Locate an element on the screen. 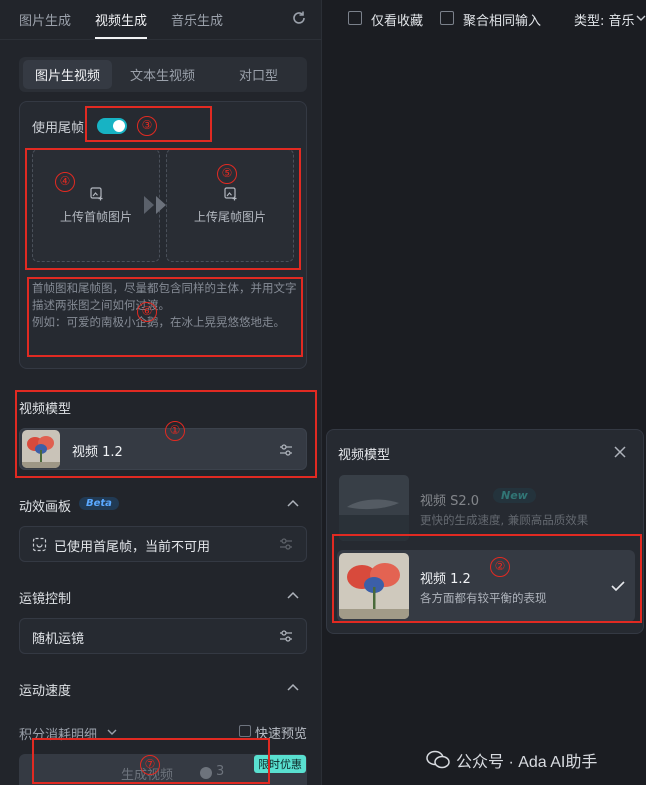 This screenshot has width=646, height=785. generate-cost: 3 is located at coordinates (220, 771).